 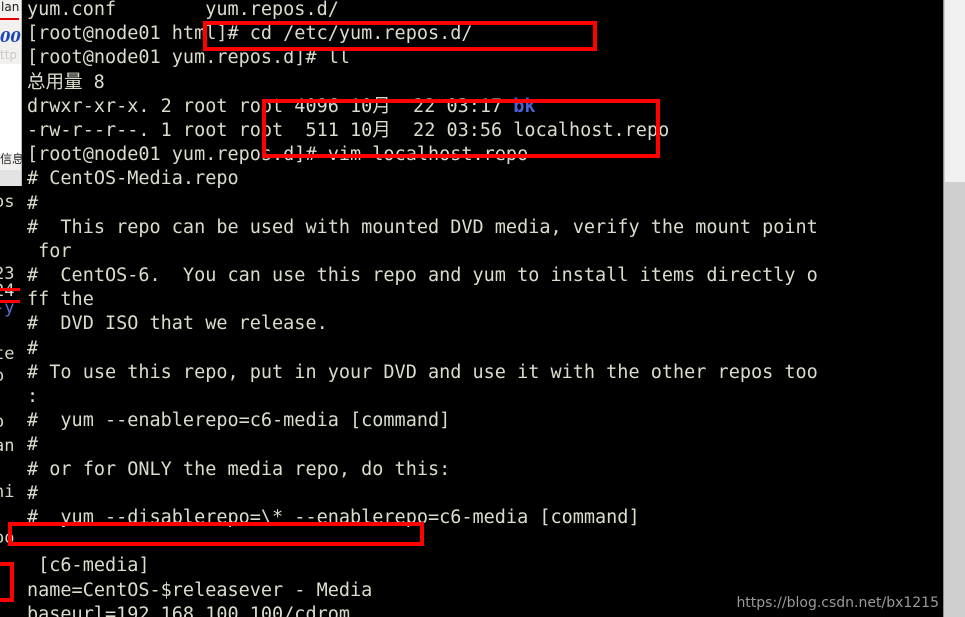 I want to click on terminal-line: # or for ONLY the media repo, do this:, so click(x=239, y=469).